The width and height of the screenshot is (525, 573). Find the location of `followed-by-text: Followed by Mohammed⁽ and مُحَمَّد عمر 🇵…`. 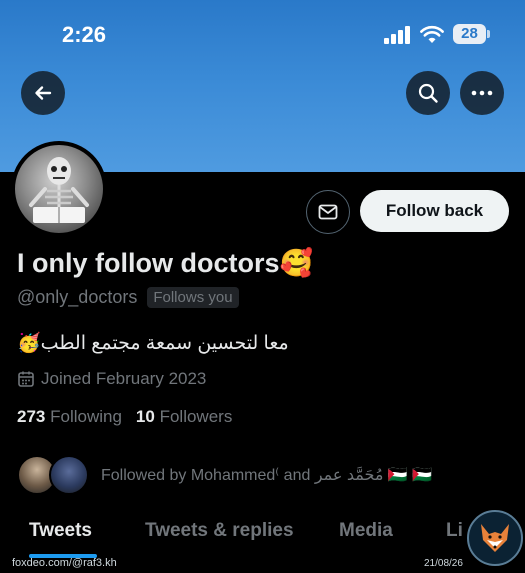

followed-by-text: Followed by Mohammed⁽ and مُحَمَّد عمر 🇵… is located at coordinates (267, 475).